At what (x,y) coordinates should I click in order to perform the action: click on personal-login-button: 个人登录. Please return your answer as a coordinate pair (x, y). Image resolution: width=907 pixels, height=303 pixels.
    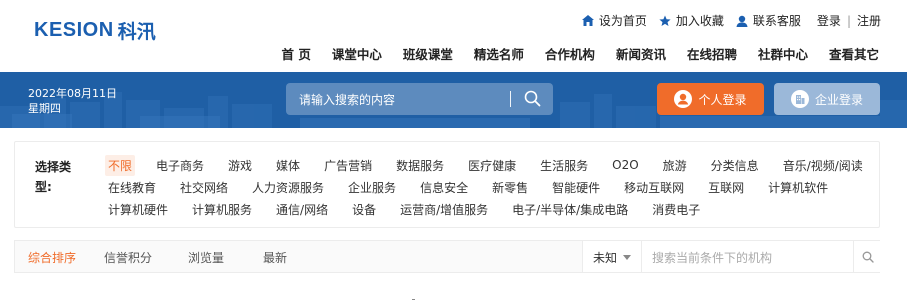
    Looking at the image, I should click on (710, 99).